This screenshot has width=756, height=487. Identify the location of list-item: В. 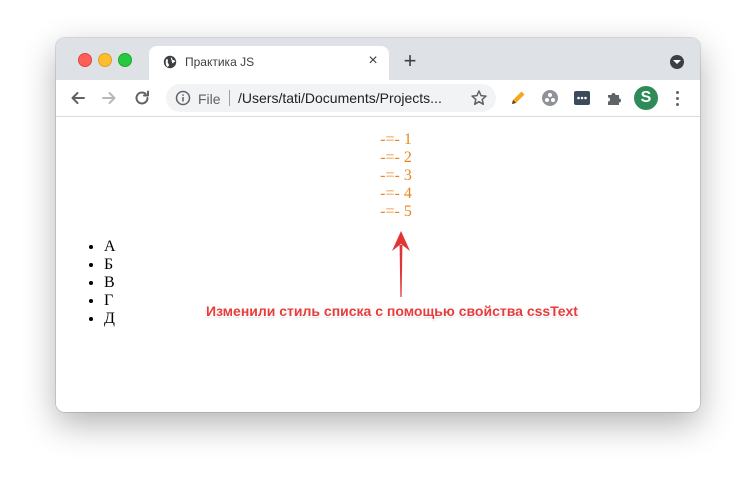
(110, 283).